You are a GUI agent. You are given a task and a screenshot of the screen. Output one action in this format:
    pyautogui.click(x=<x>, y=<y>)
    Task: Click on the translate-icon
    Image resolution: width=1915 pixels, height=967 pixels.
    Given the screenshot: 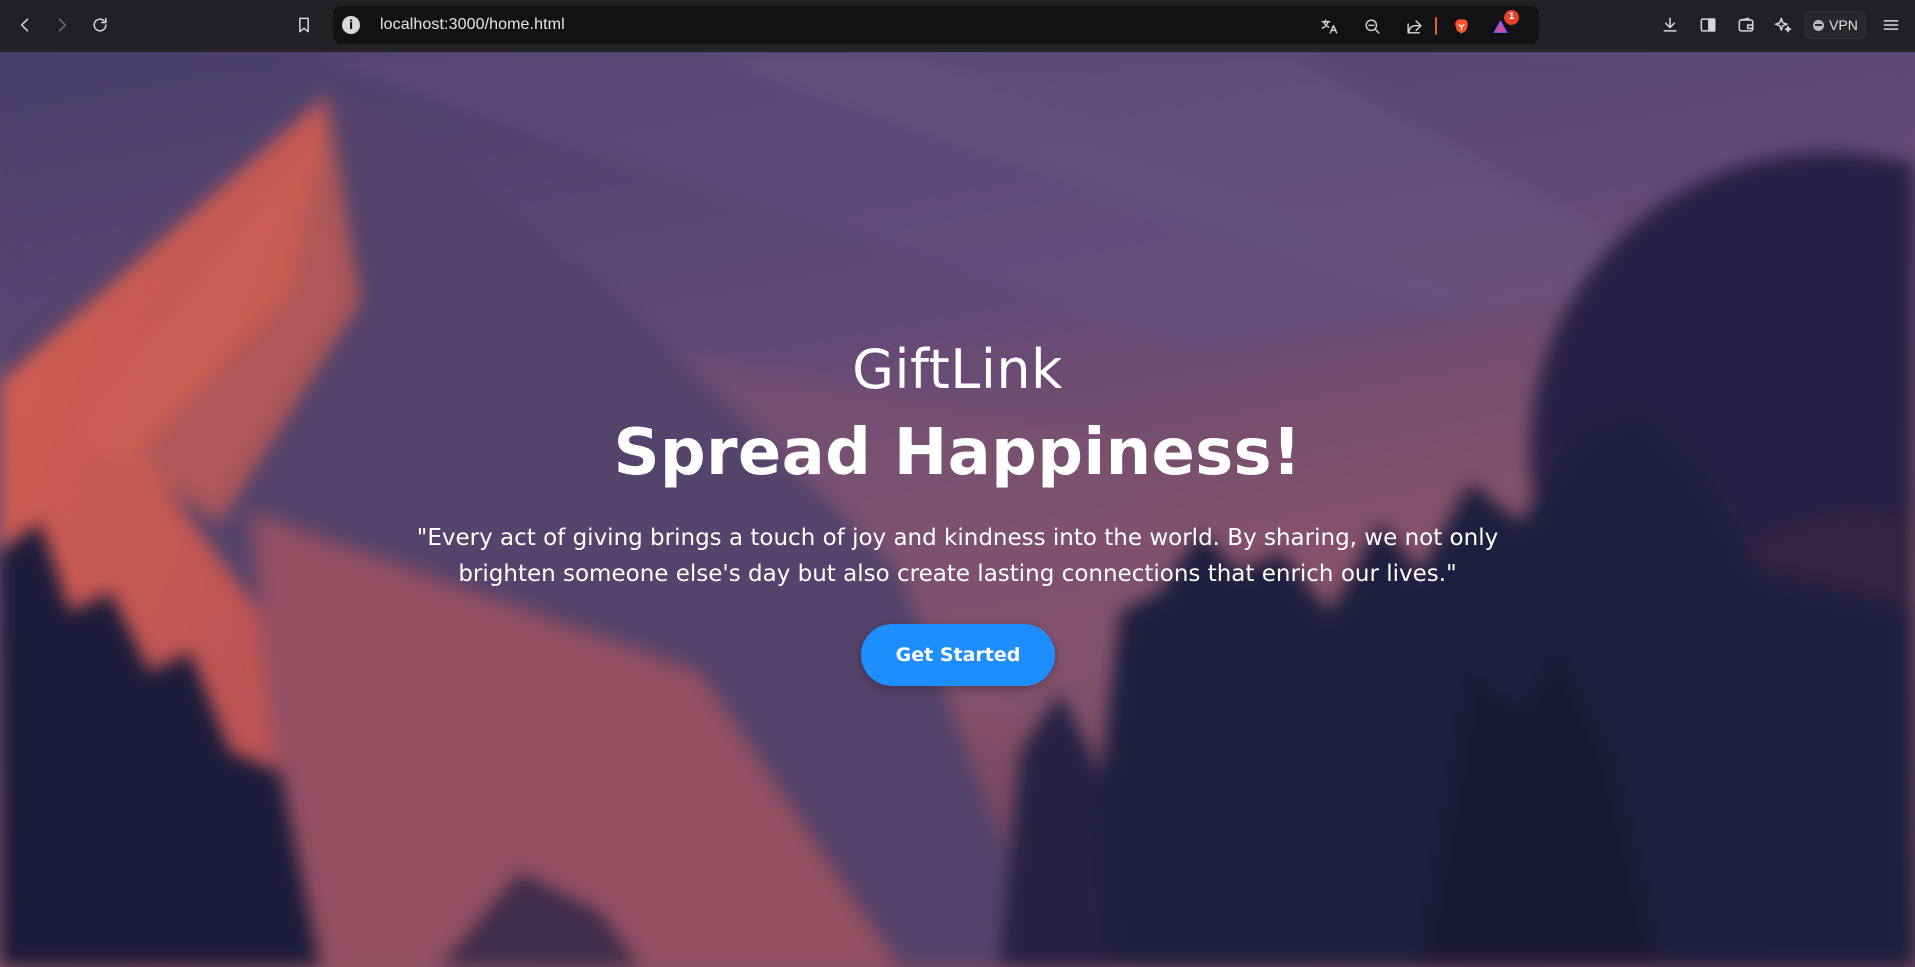 What is the action you would take?
    pyautogui.click(x=1329, y=26)
    